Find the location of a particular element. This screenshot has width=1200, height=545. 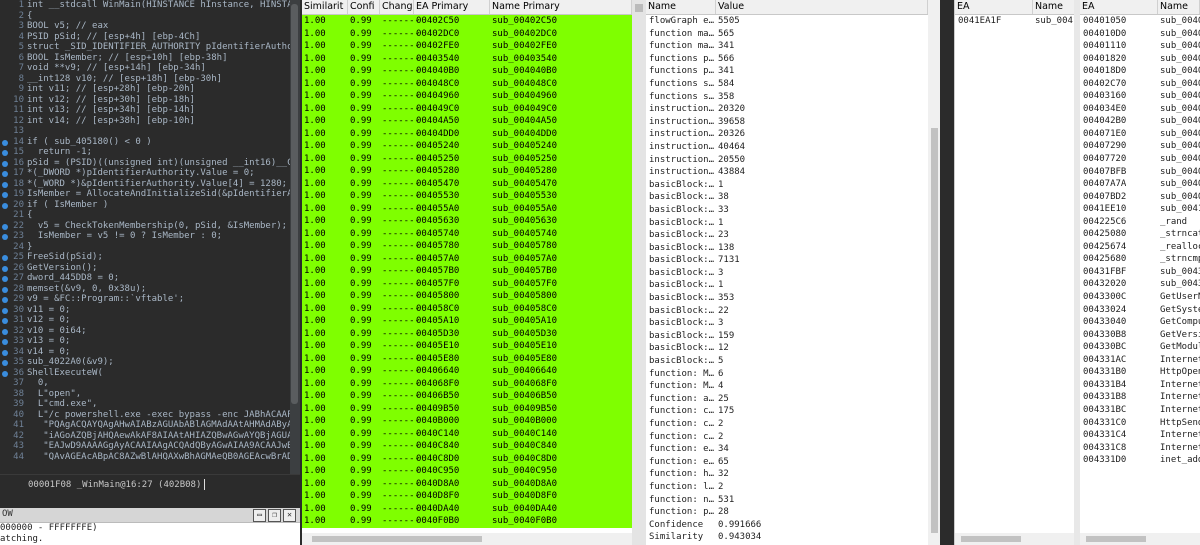

table-row: basicBlock:… 22 is located at coordinates (786, 311).